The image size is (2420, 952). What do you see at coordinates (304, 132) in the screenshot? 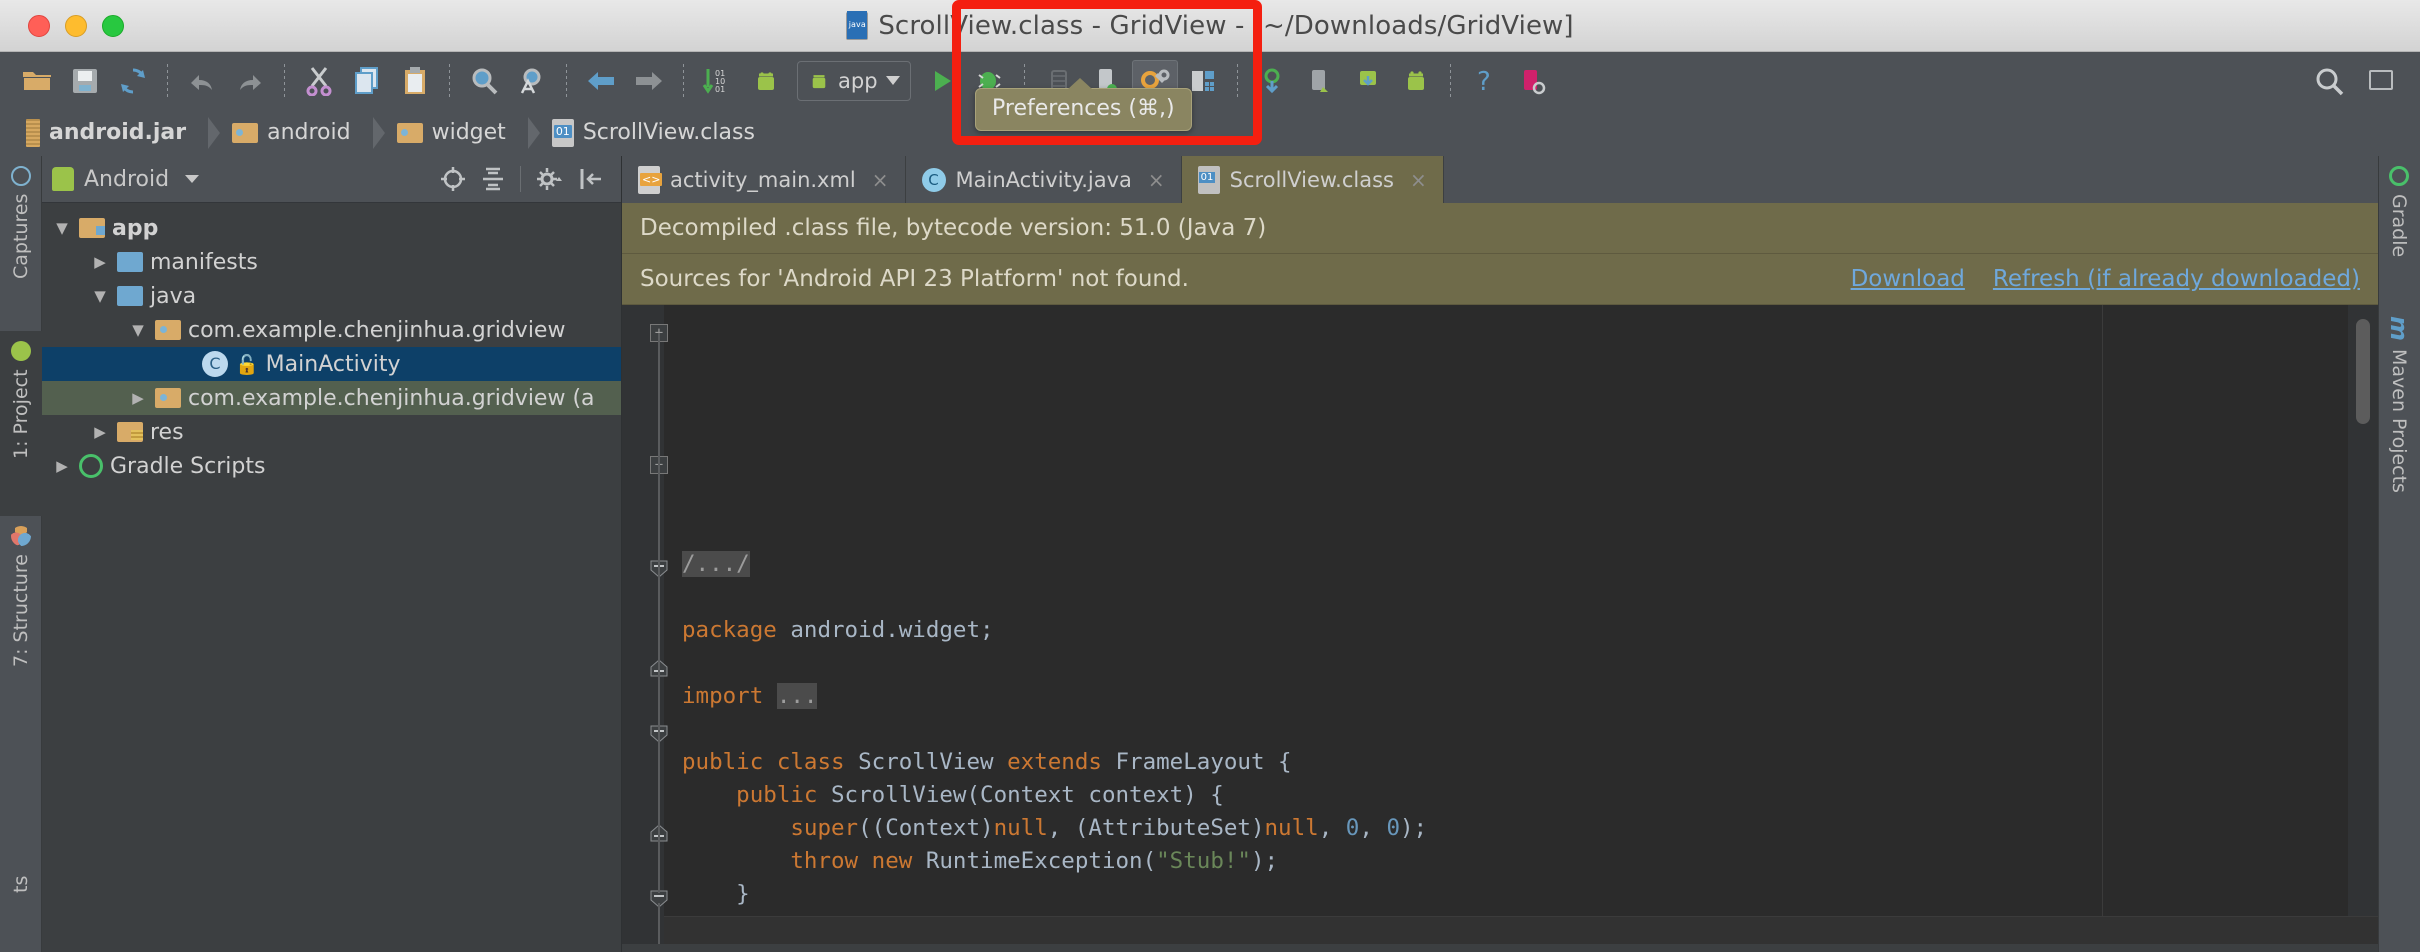
I see `breadcrumb-item-android: android` at bounding box center [304, 132].